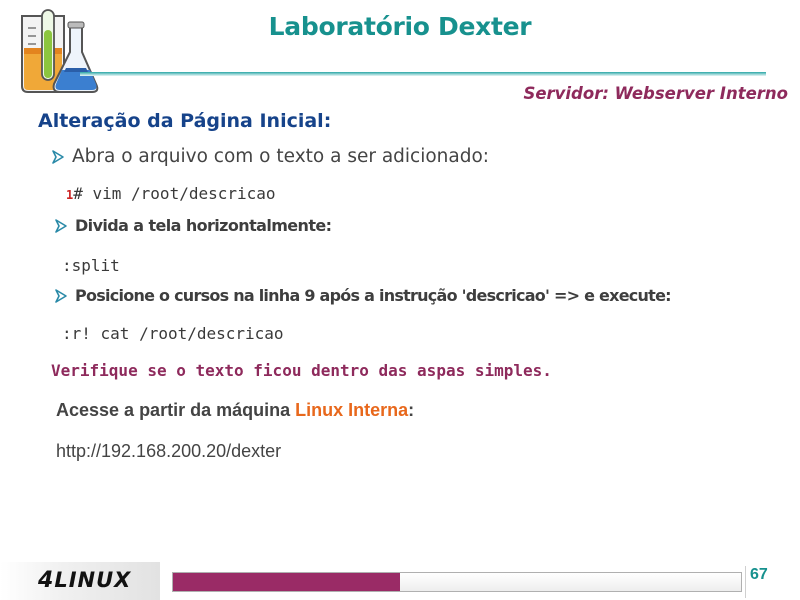 The height and width of the screenshot is (600, 800). What do you see at coordinates (185, 121) in the screenshot?
I see `section-heading: Alteração da Página Inicial:` at bounding box center [185, 121].